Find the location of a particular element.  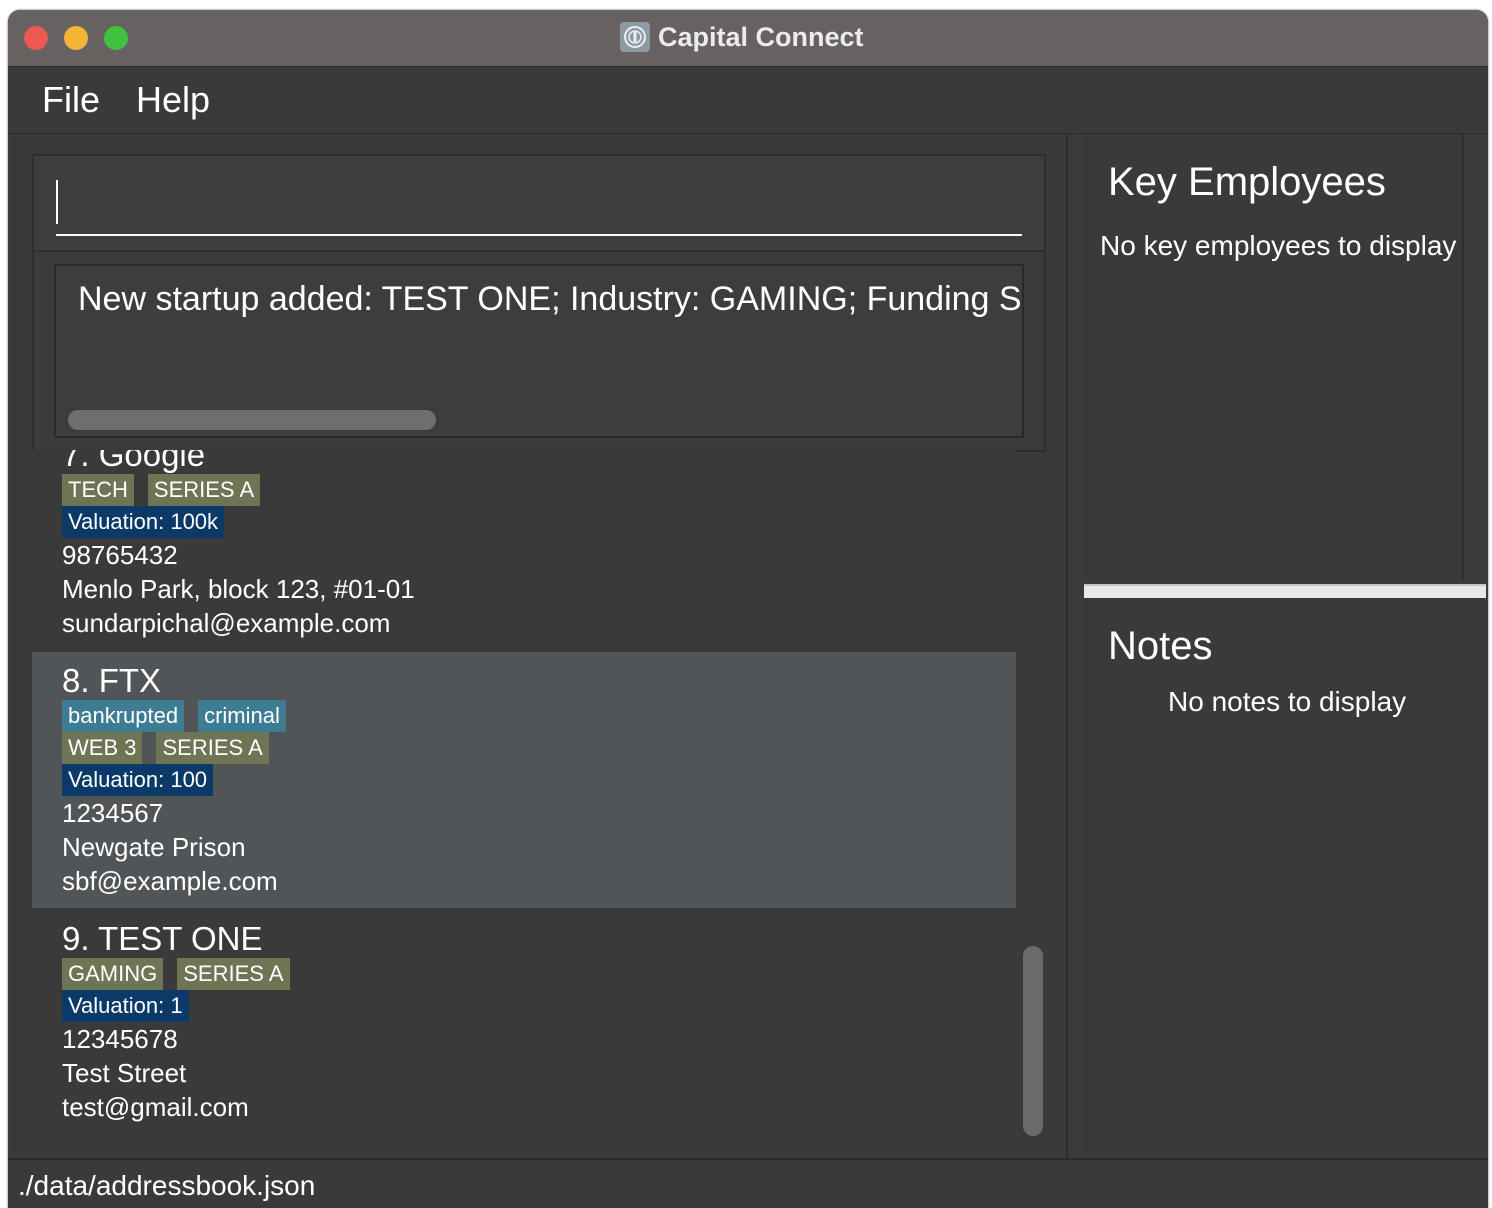

startup-email: test@gmail.com is located at coordinates (155, 1107).